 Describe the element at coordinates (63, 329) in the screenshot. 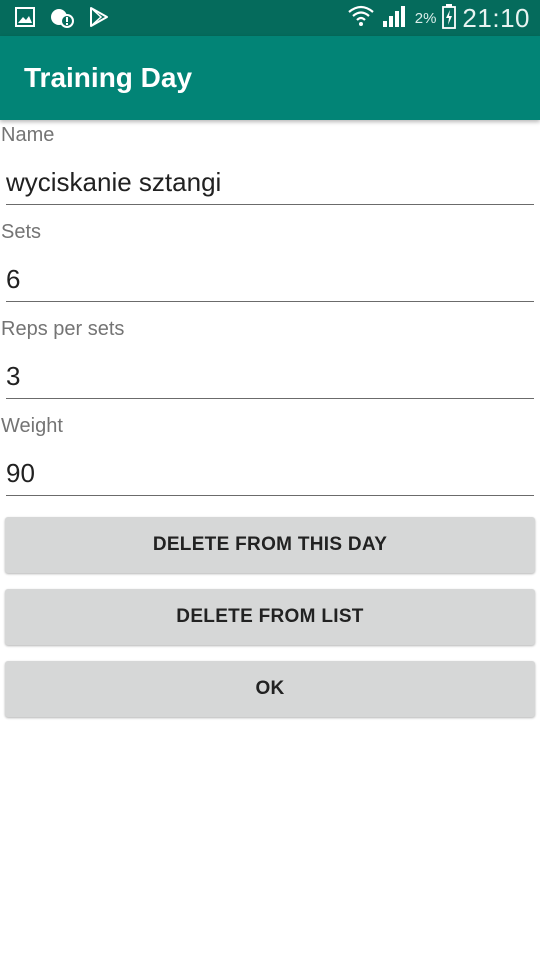

I see `reps-label: Reps per sets` at that location.